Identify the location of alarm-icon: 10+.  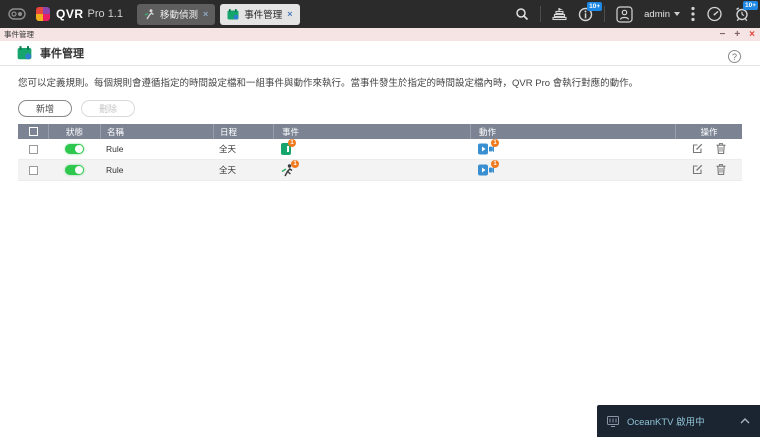
(746, 11).